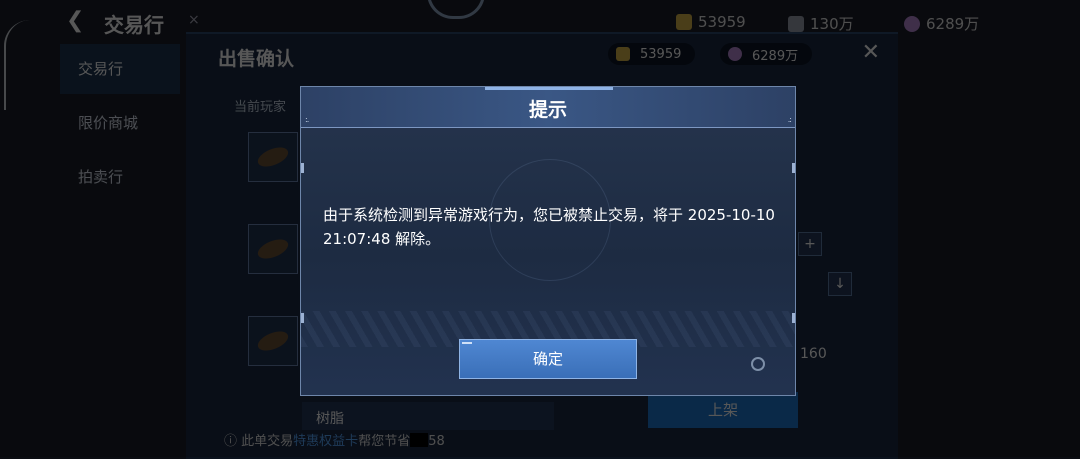 The image size is (1080, 459). I want to click on corner-ornament: :., so click(307, 119).